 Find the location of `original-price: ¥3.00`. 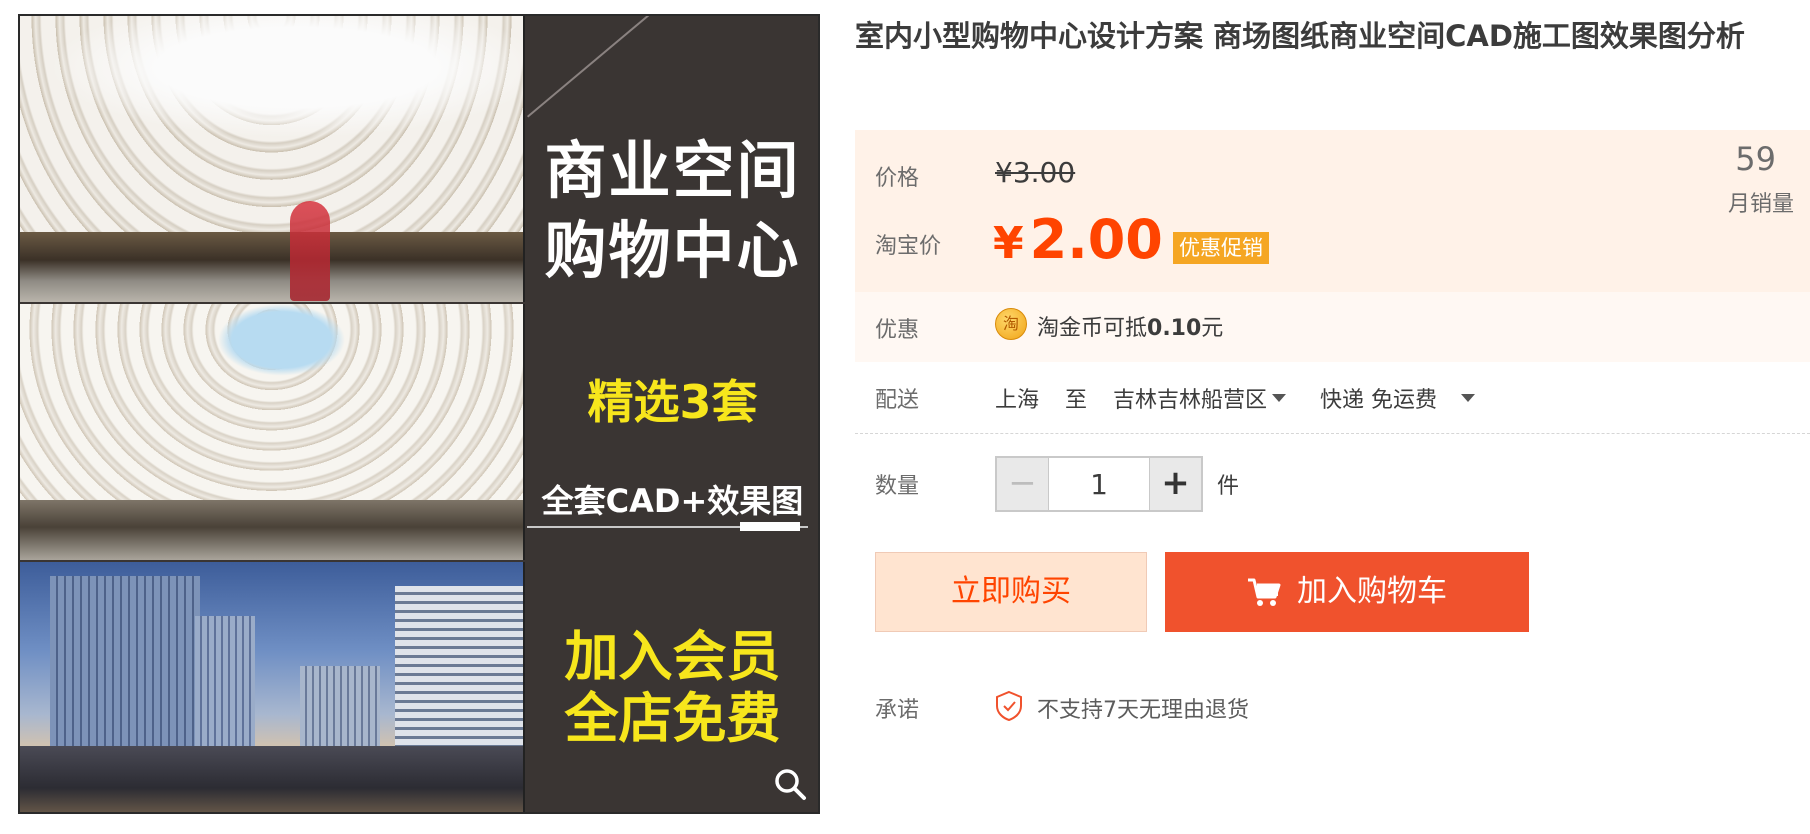

original-price: ¥3.00 is located at coordinates (1035, 172).